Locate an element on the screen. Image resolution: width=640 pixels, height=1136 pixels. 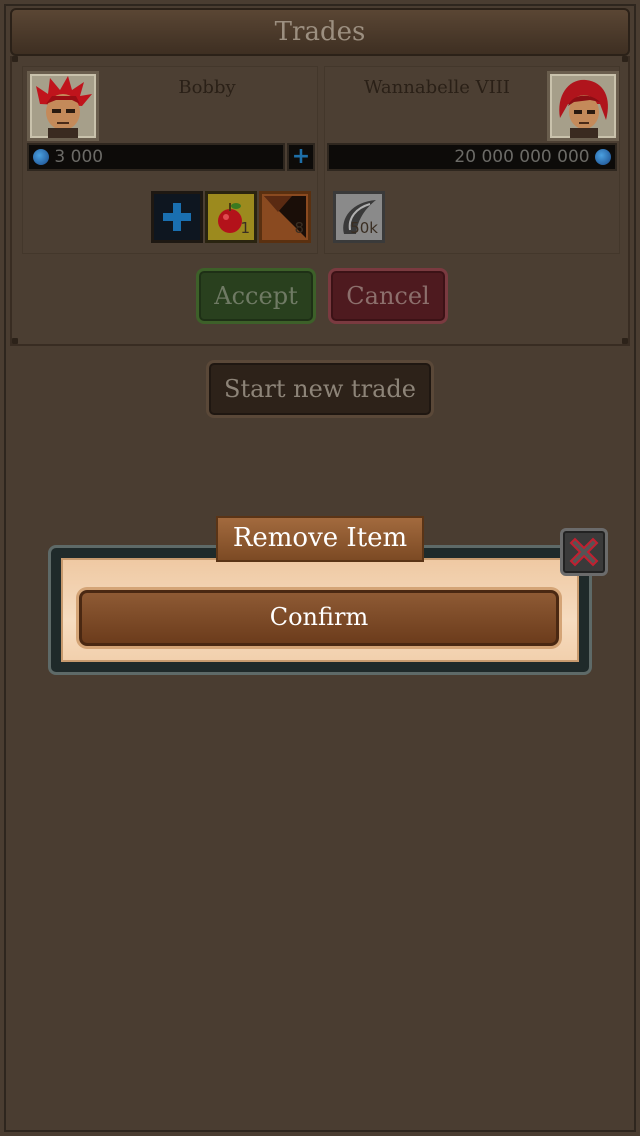
add-item-slot is located at coordinates (177, 217).